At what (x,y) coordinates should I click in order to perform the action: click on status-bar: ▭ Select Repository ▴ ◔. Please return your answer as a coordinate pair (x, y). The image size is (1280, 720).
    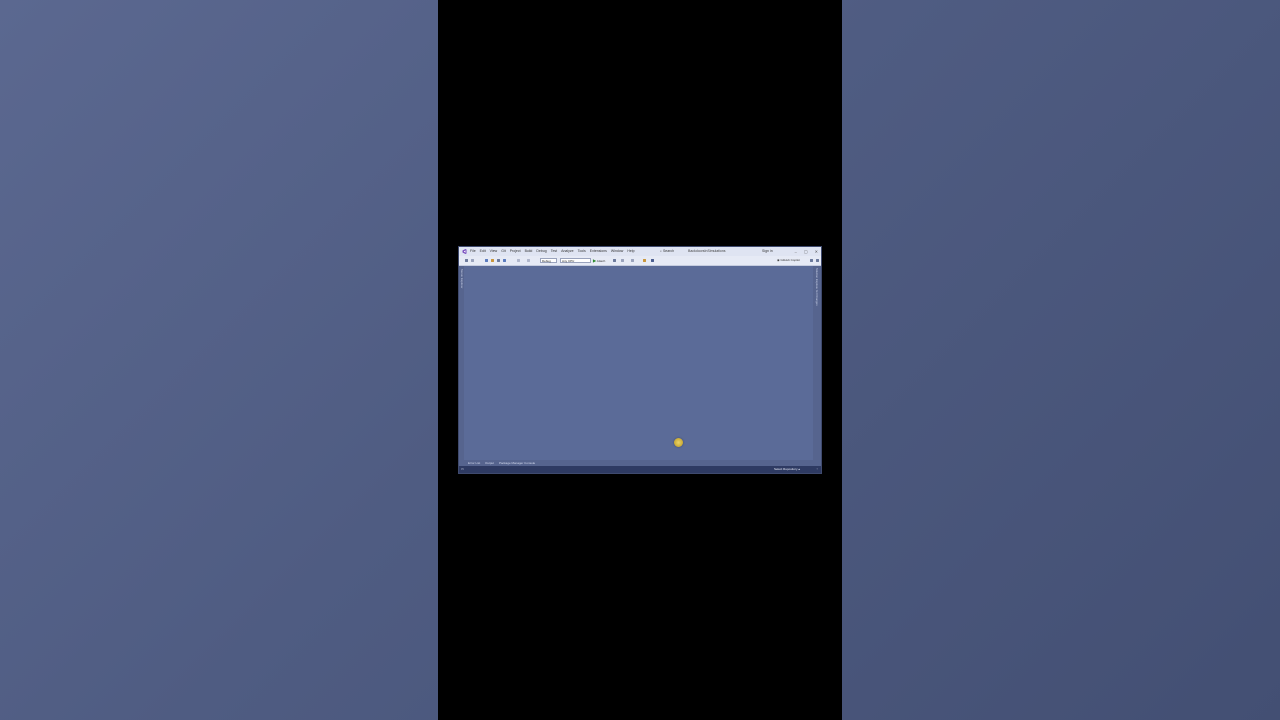
    Looking at the image, I should click on (640, 469).